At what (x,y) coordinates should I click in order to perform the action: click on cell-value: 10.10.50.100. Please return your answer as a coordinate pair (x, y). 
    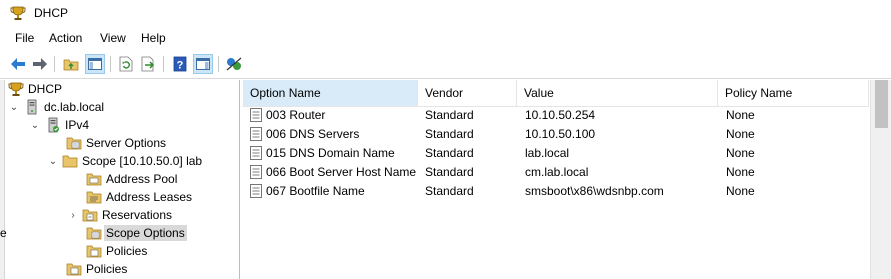
    Looking at the image, I should click on (560, 134).